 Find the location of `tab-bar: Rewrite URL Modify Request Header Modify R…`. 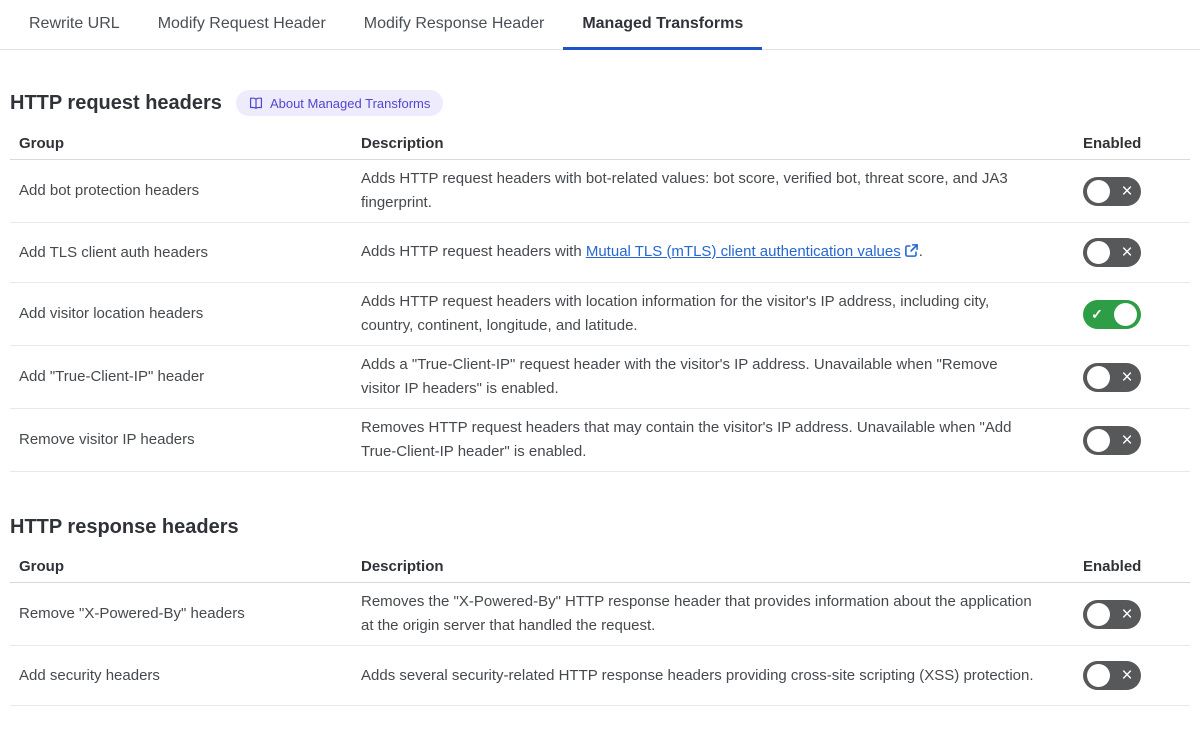

tab-bar: Rewrite URL Modify Request Header Modify R… is located at coordinates (600, 25).